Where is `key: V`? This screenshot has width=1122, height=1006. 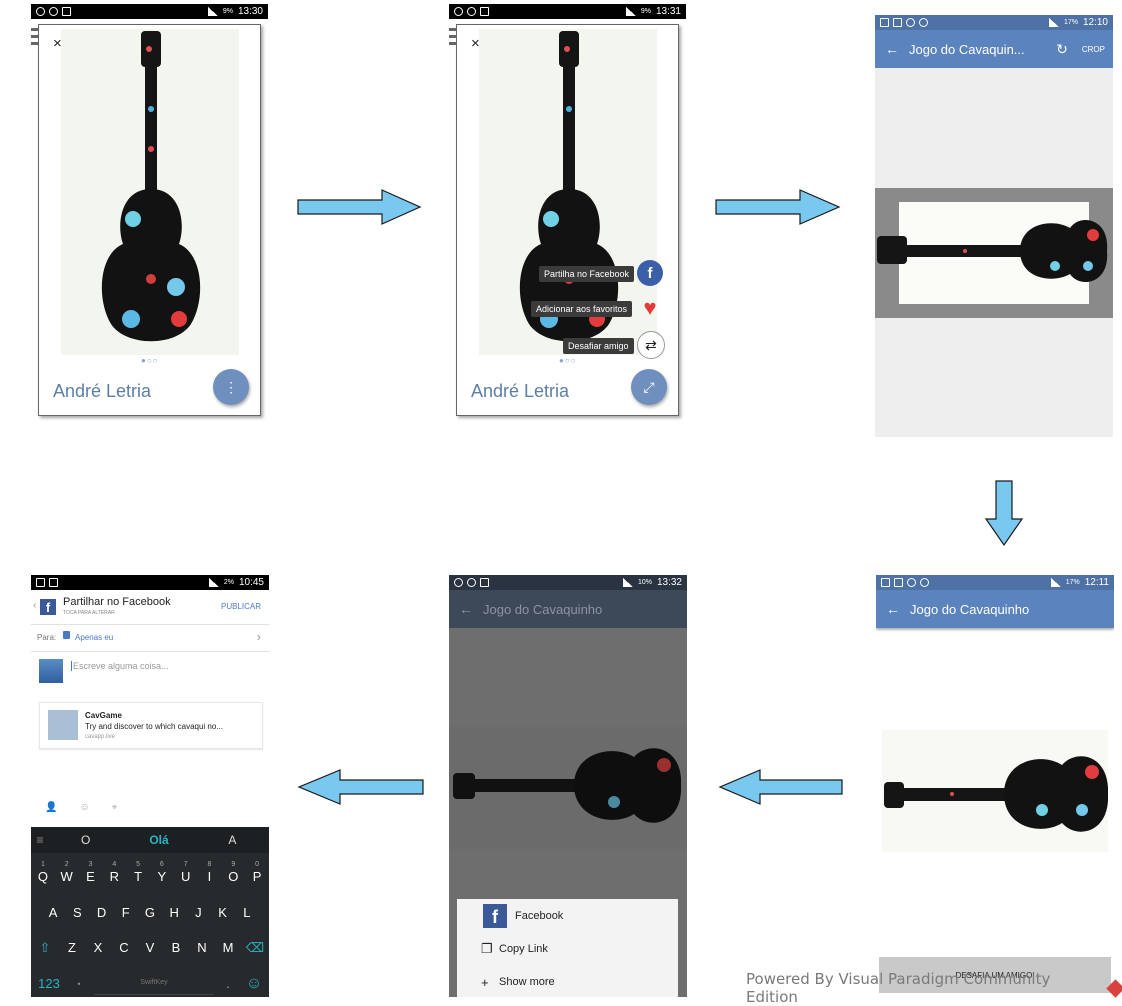 key: V is located at coordinates (150, 948).